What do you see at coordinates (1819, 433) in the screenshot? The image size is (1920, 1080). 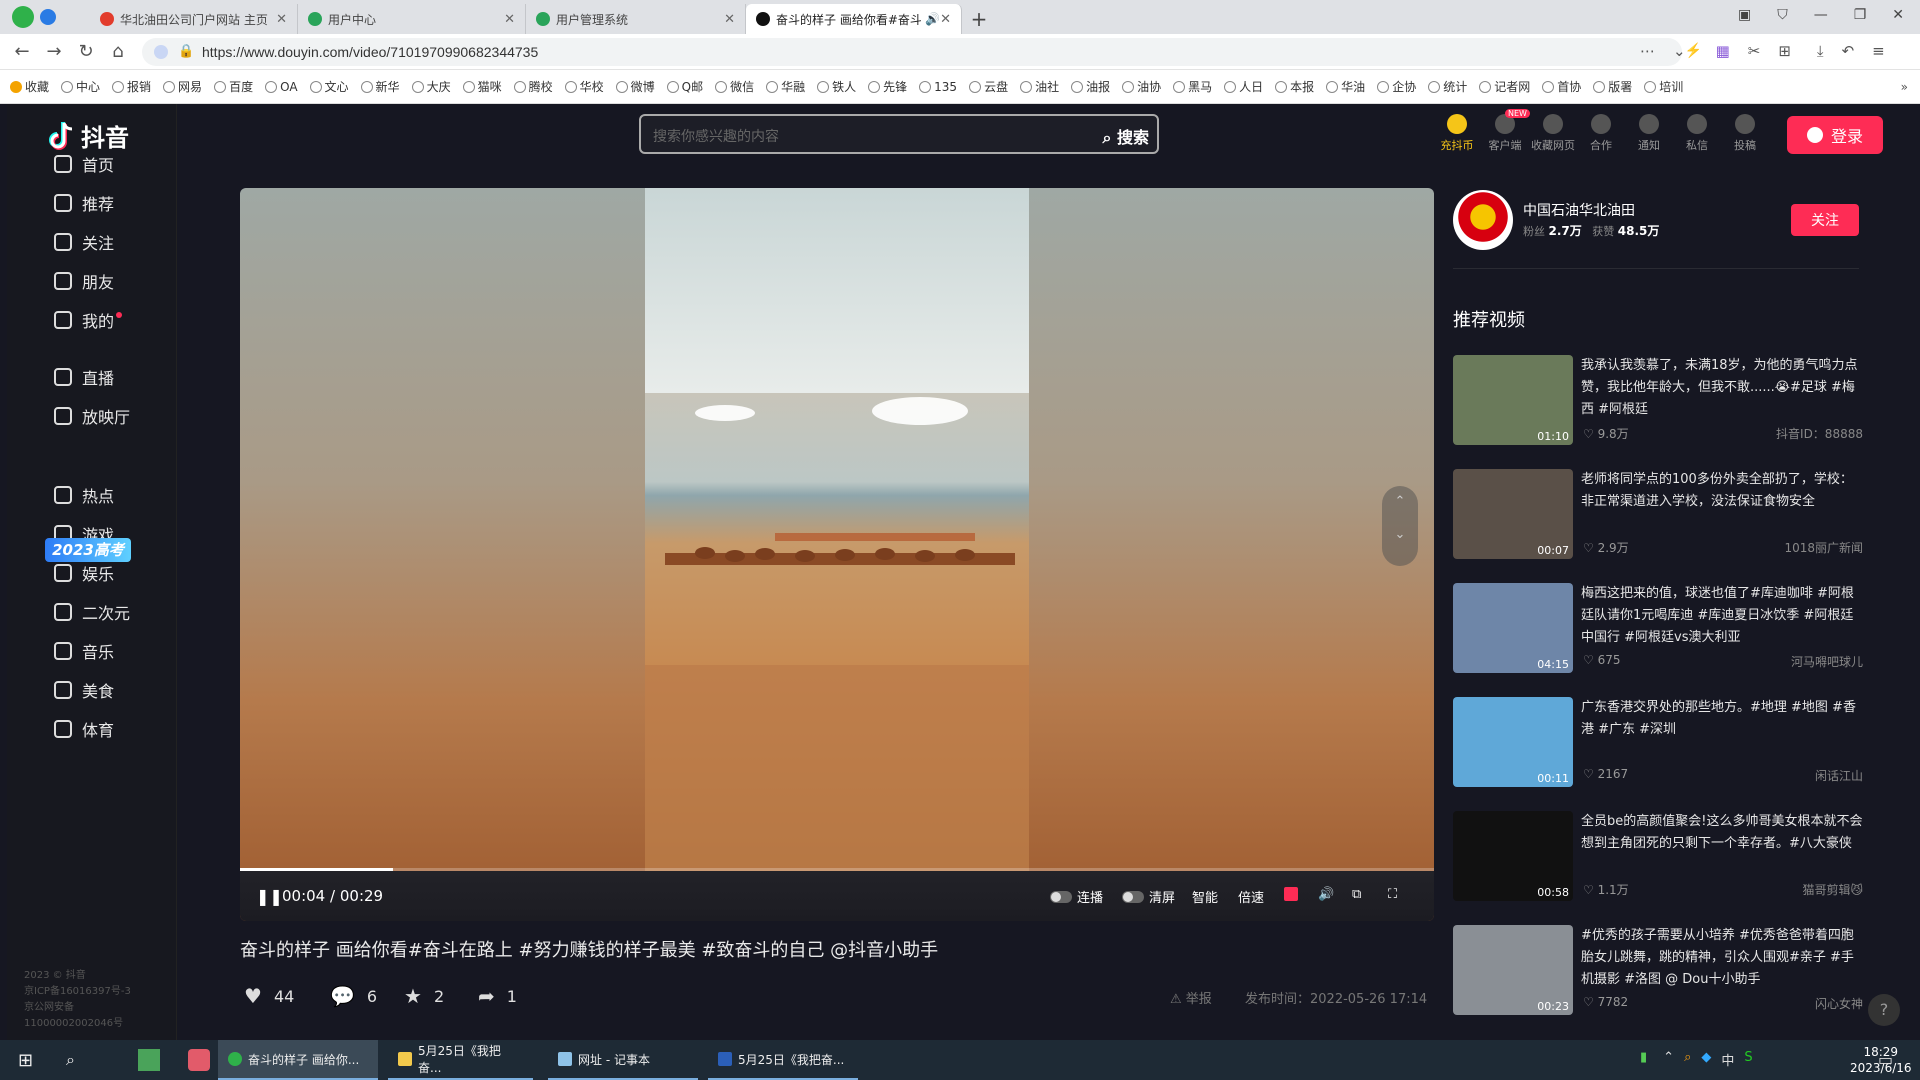 I see `recommend-author: 抖音ID：88888` at bounding box center [1819, 433].